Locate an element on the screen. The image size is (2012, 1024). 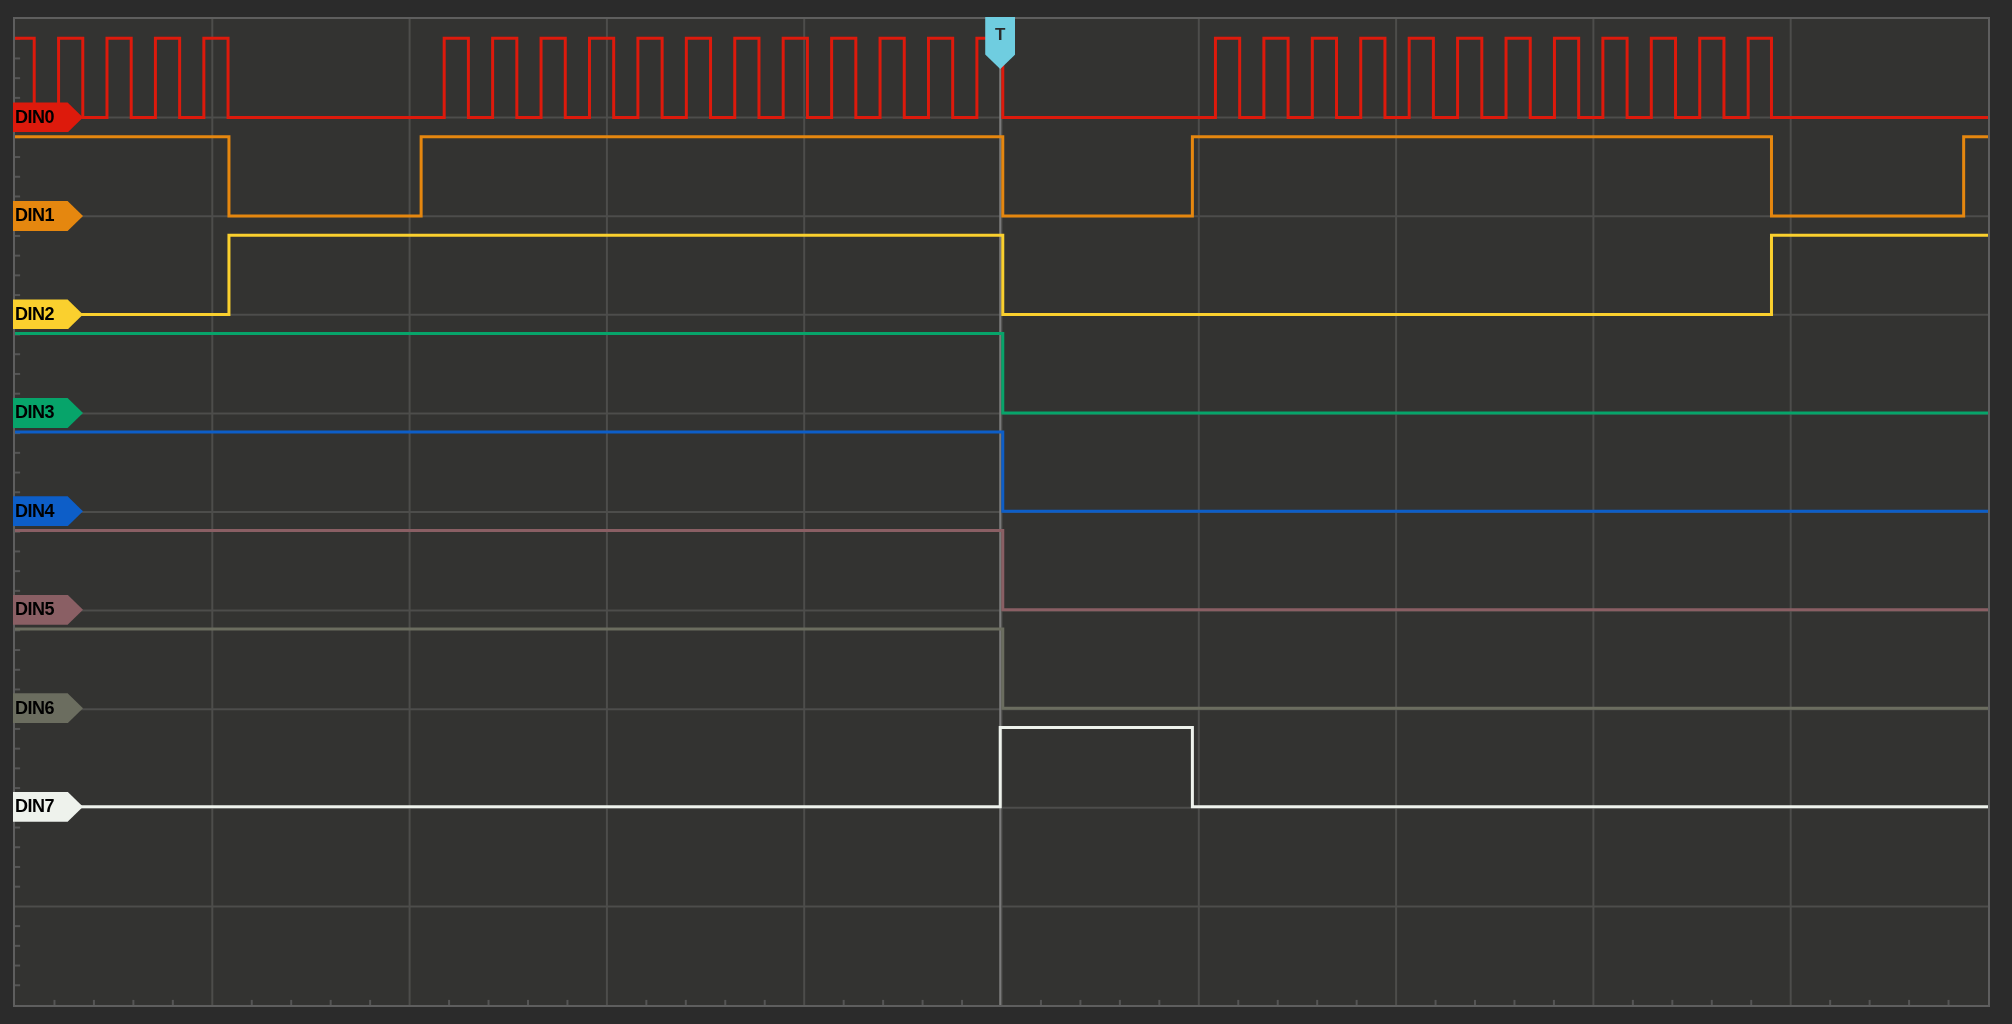
trigger-marker: T is located at coordinates (1000, 43).